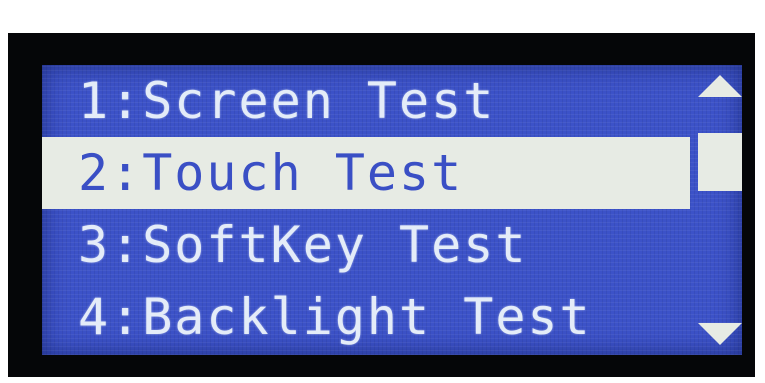  I want to click on scroll-thumb, so click(720, 162).